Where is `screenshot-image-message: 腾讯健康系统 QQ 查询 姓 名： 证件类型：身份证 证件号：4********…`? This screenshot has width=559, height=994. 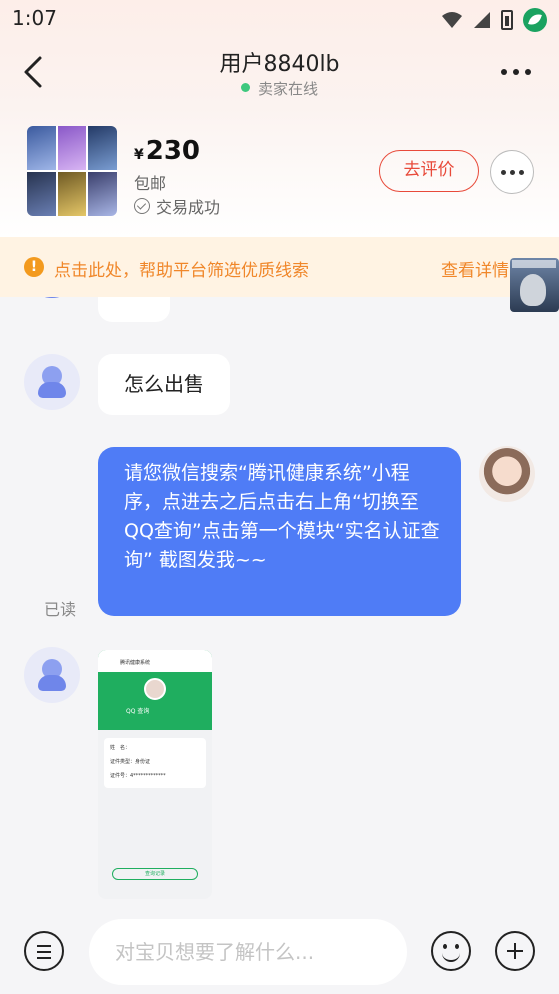
screenshot-image-message: 腾讯健康系统 QQ 查询 姓 名： 证件类型：身份证 证件号：4********… is located at coordinates (155, 774).